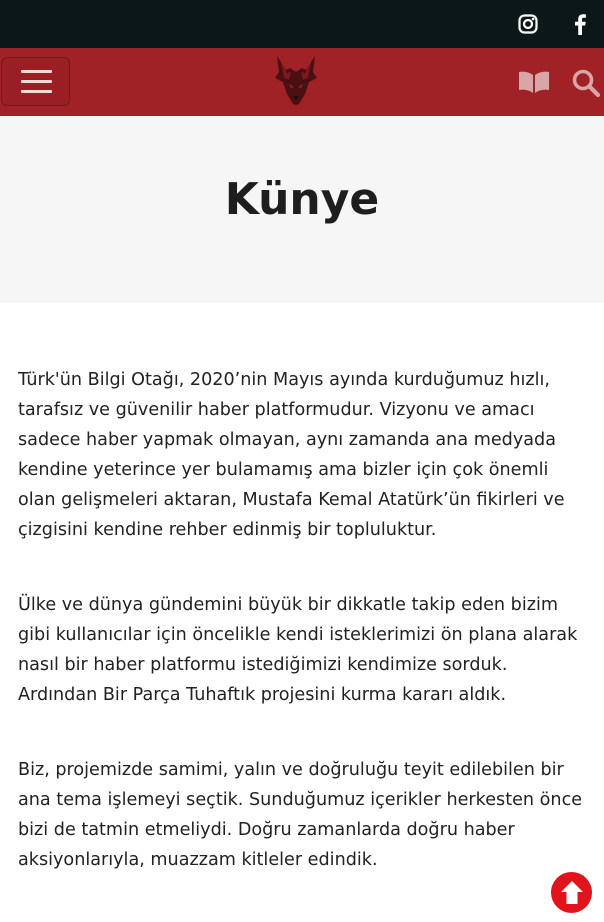 The width and height of the screenshot is (604, 922). I want to click on top-bar, so click(302, 24).